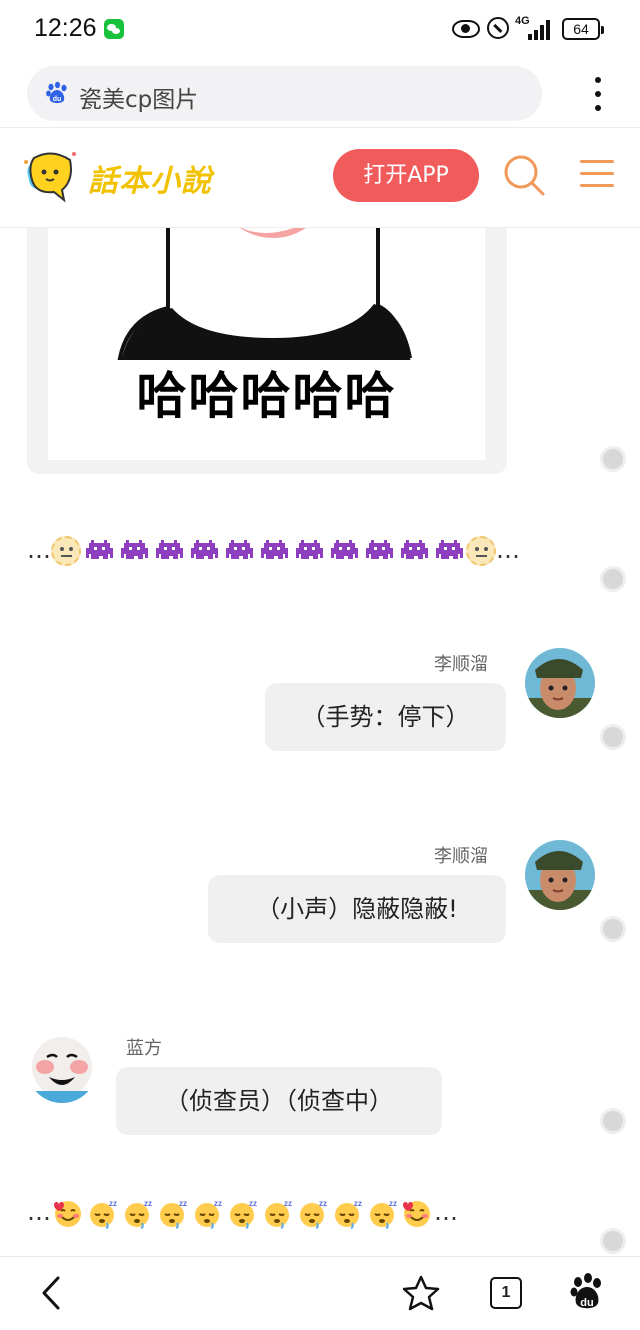 This screenshot has height=1330, width=640. What do you see at coordinates (498, 28) in the screenshot?
I see `alarm-icon` at bounding box center [498, 28].